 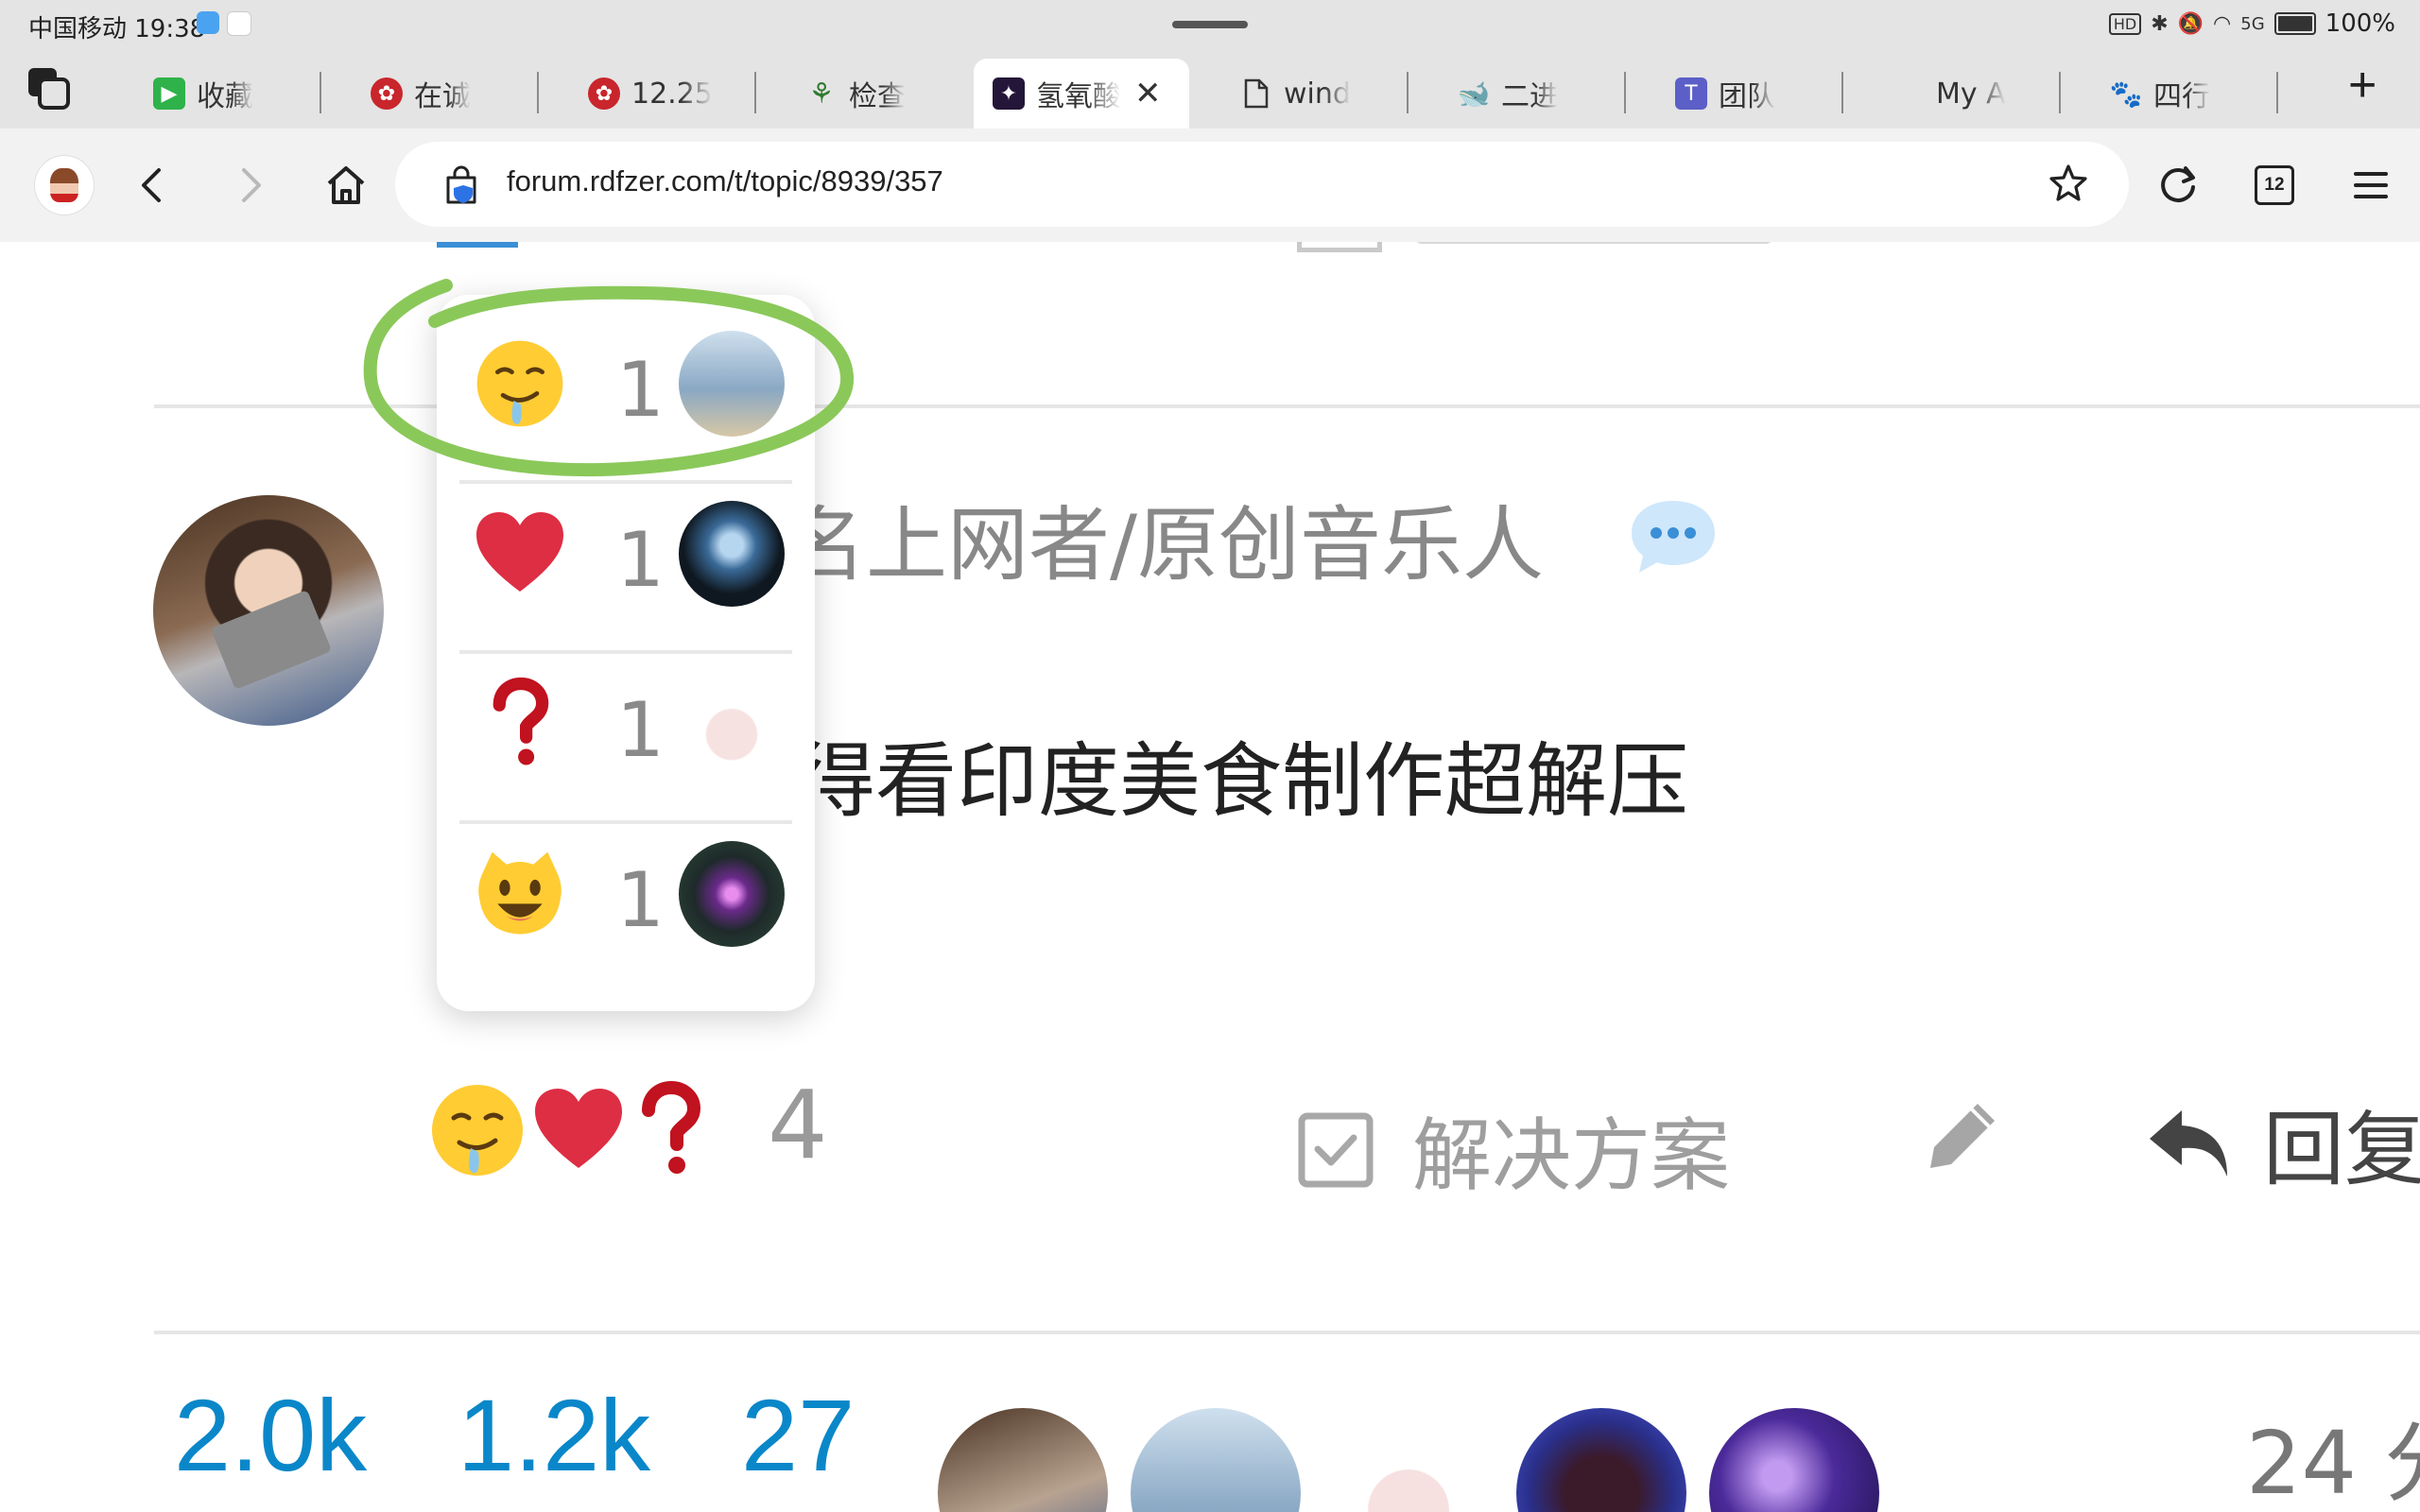 What do you see at coordinates (249, 185) in the screenshot?
I see `forward-icon` at bounding box center [249, 185].